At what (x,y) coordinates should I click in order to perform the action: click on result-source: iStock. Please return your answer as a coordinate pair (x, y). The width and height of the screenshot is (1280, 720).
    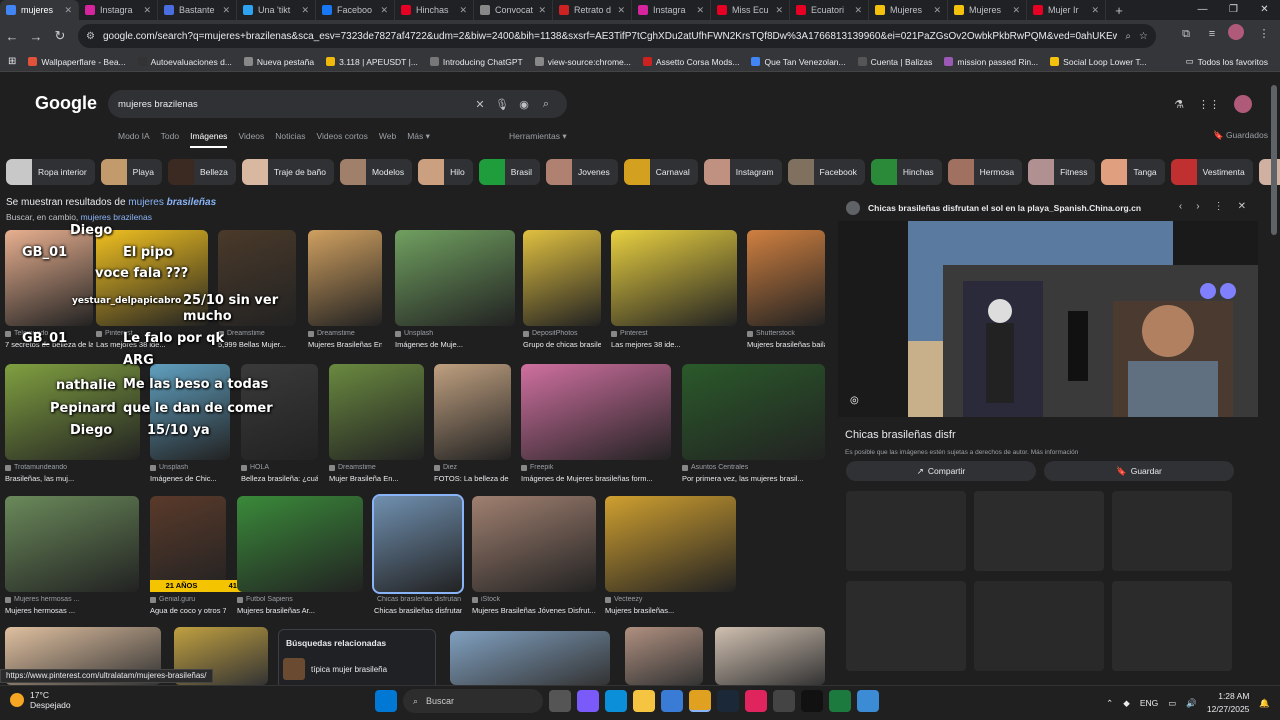
    Looking at the image, I should click on (534, 599).